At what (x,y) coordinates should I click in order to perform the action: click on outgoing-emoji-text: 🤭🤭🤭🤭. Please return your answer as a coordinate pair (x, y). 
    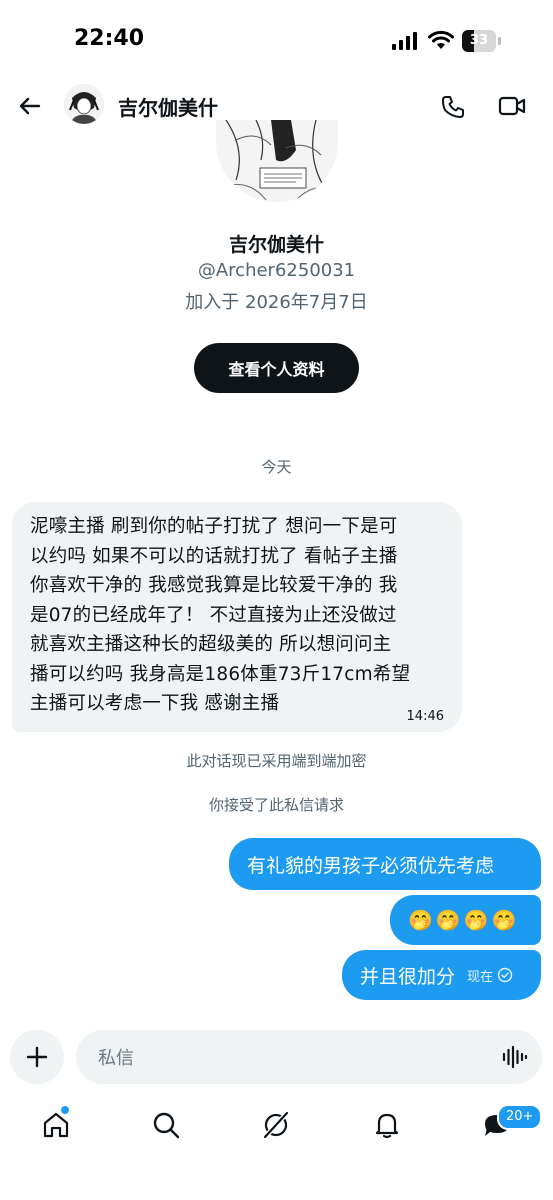
    Looking at the image, I should click on (464, 920).